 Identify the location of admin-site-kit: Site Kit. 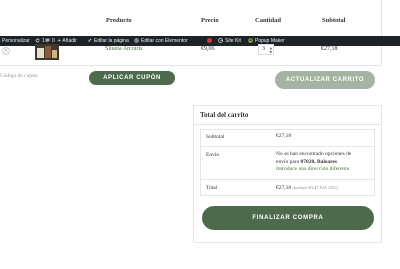
(229, 41).